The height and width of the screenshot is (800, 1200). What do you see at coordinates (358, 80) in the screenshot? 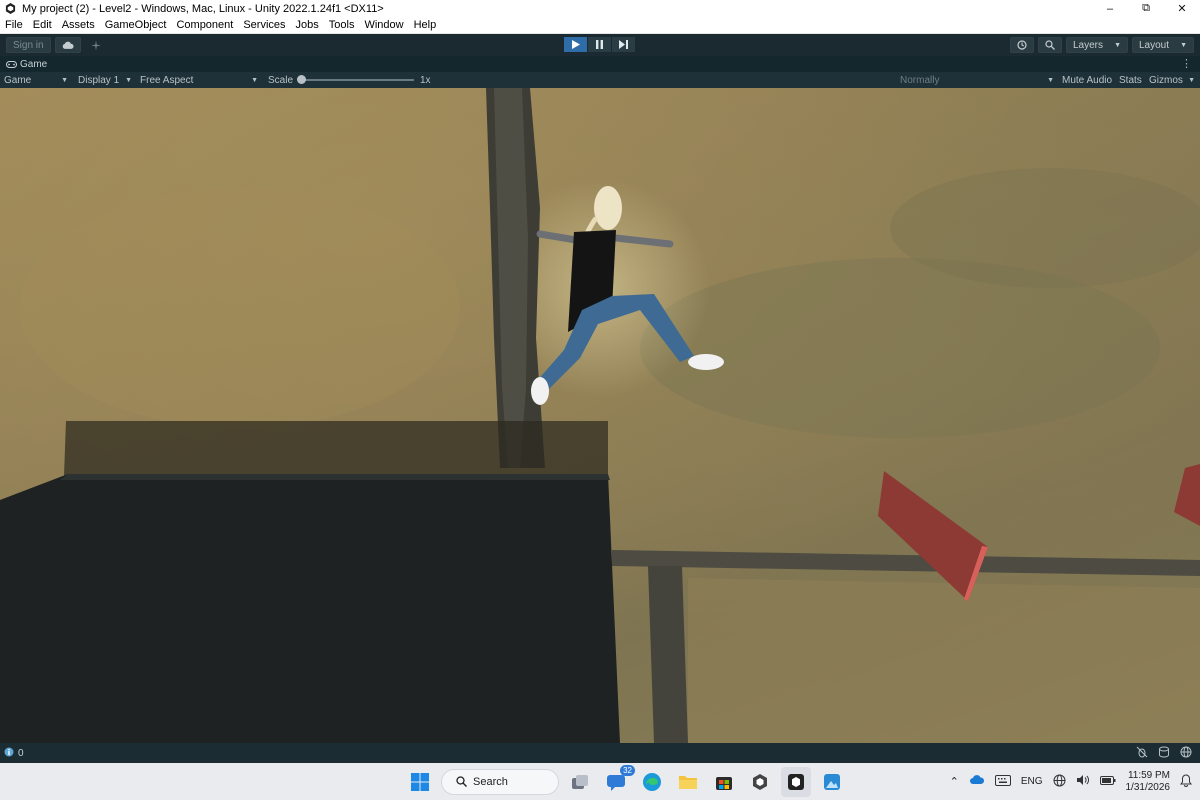
I see `scale-slider-track` at bounding box center [358, 80].